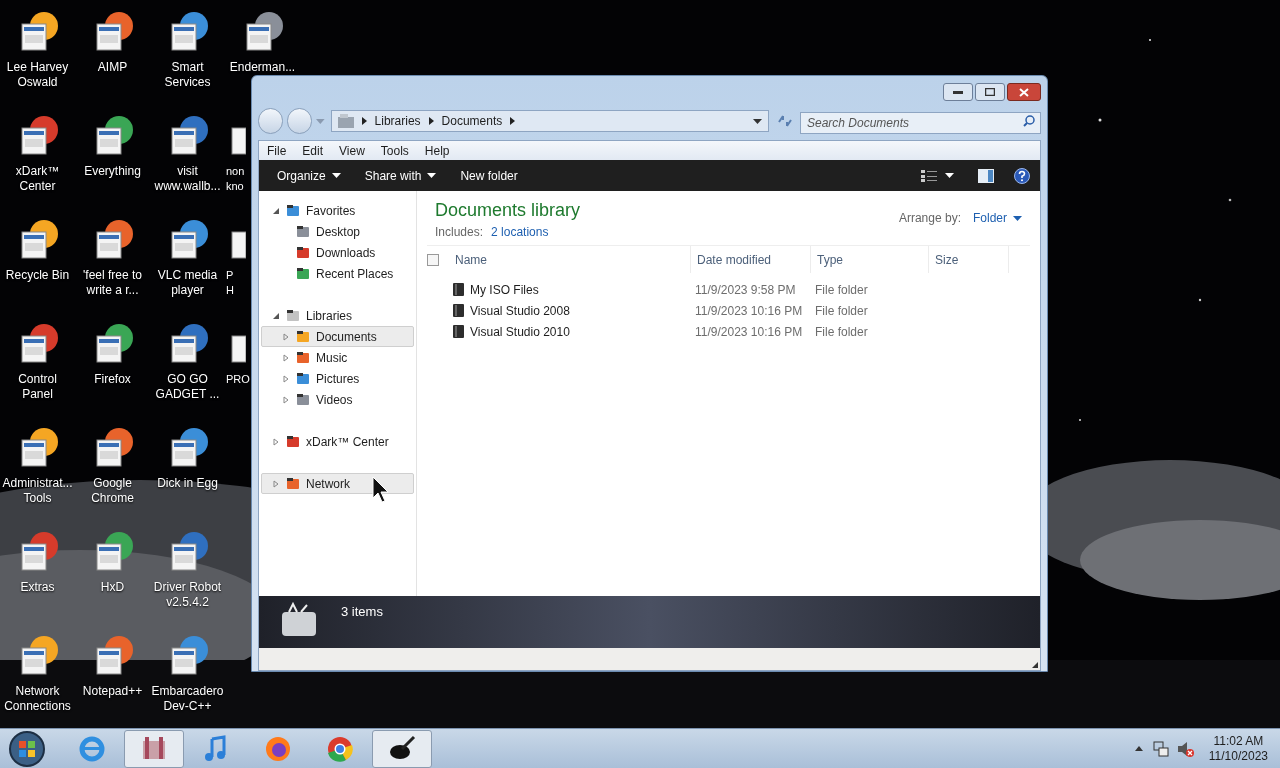  What do you see at coordinates (187, 283) in the screenshot?
I see `desktop-icon-label: VLC media player` at bounding box center [187, 283].